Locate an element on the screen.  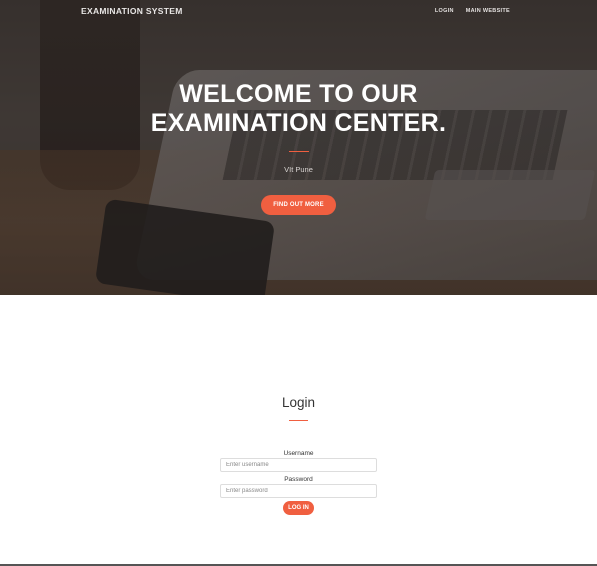
hero-heading: WELCOME TO OUR EXAMINATION CENTER. is located at coordinates (298, 109).